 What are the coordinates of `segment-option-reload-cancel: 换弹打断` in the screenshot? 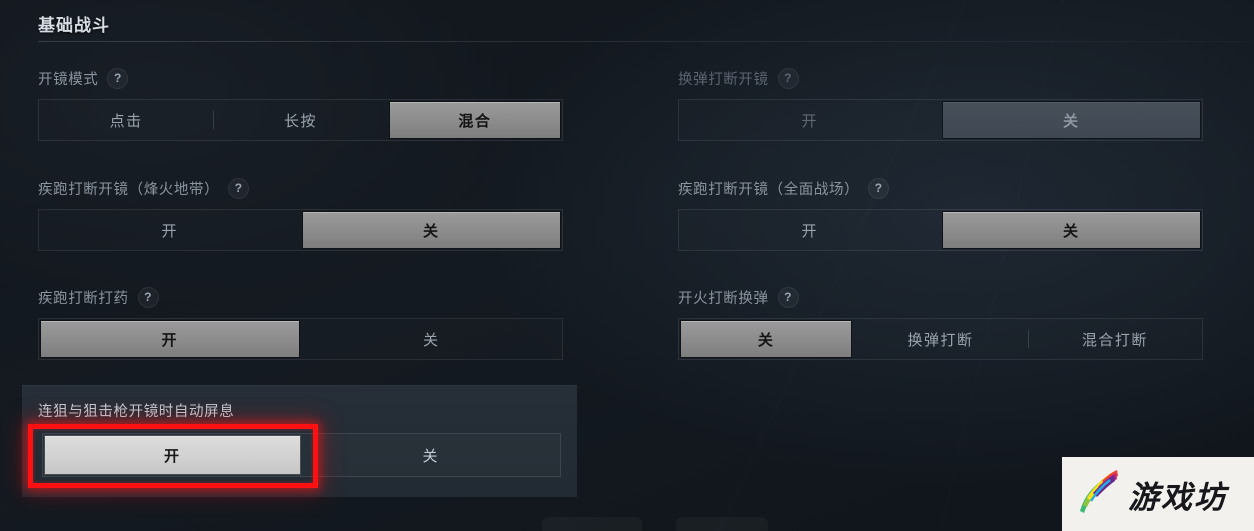 It's located at (940, 339).